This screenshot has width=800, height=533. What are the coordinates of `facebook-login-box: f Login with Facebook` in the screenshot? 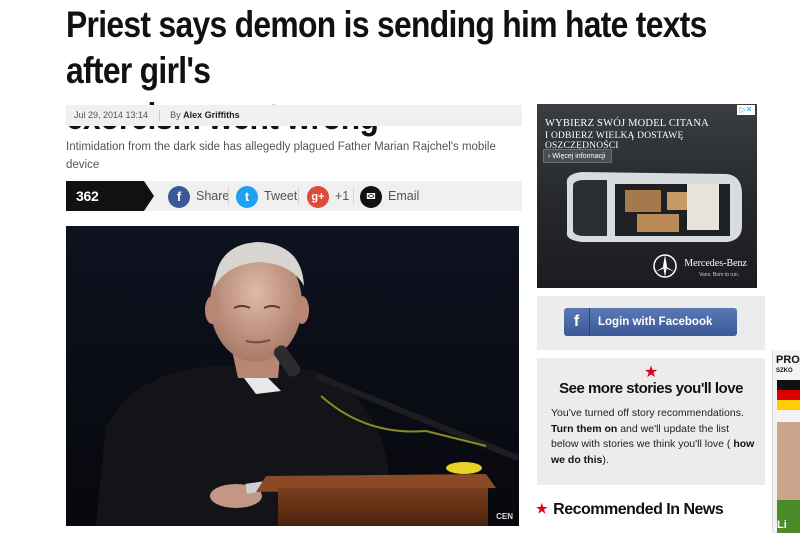 It's located at (651, 323).